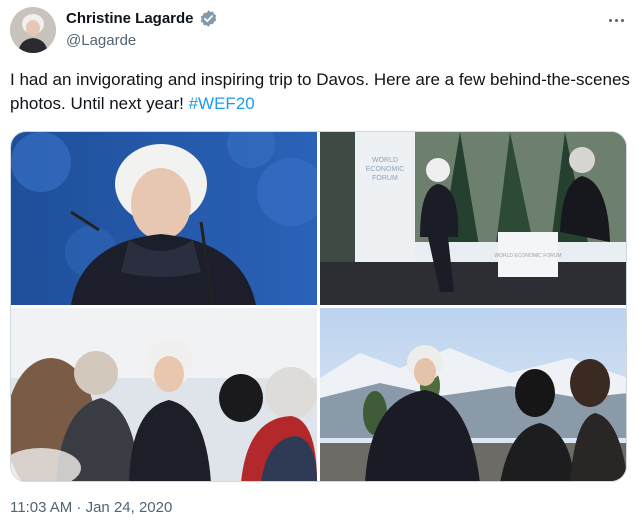 The image size is (642, 524). I want to click on tweet-timestamp: 11:03 AM · Jan 24, 2020, so click(91, 507).